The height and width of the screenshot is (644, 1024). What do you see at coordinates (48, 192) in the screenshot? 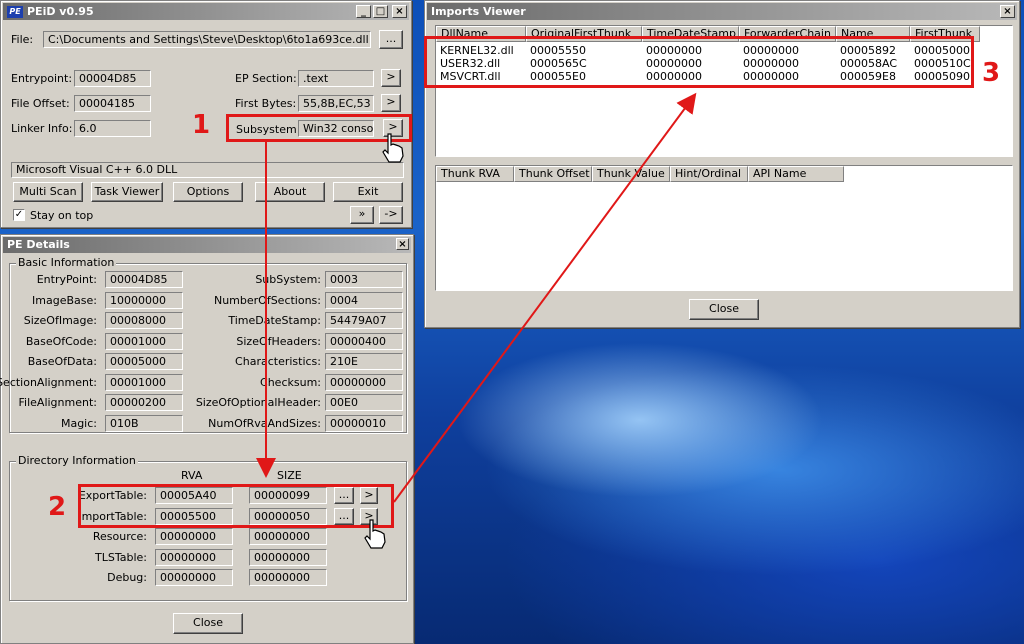
I see `multi-scan-button: Multi Scan` at bounding box center [48, 192].